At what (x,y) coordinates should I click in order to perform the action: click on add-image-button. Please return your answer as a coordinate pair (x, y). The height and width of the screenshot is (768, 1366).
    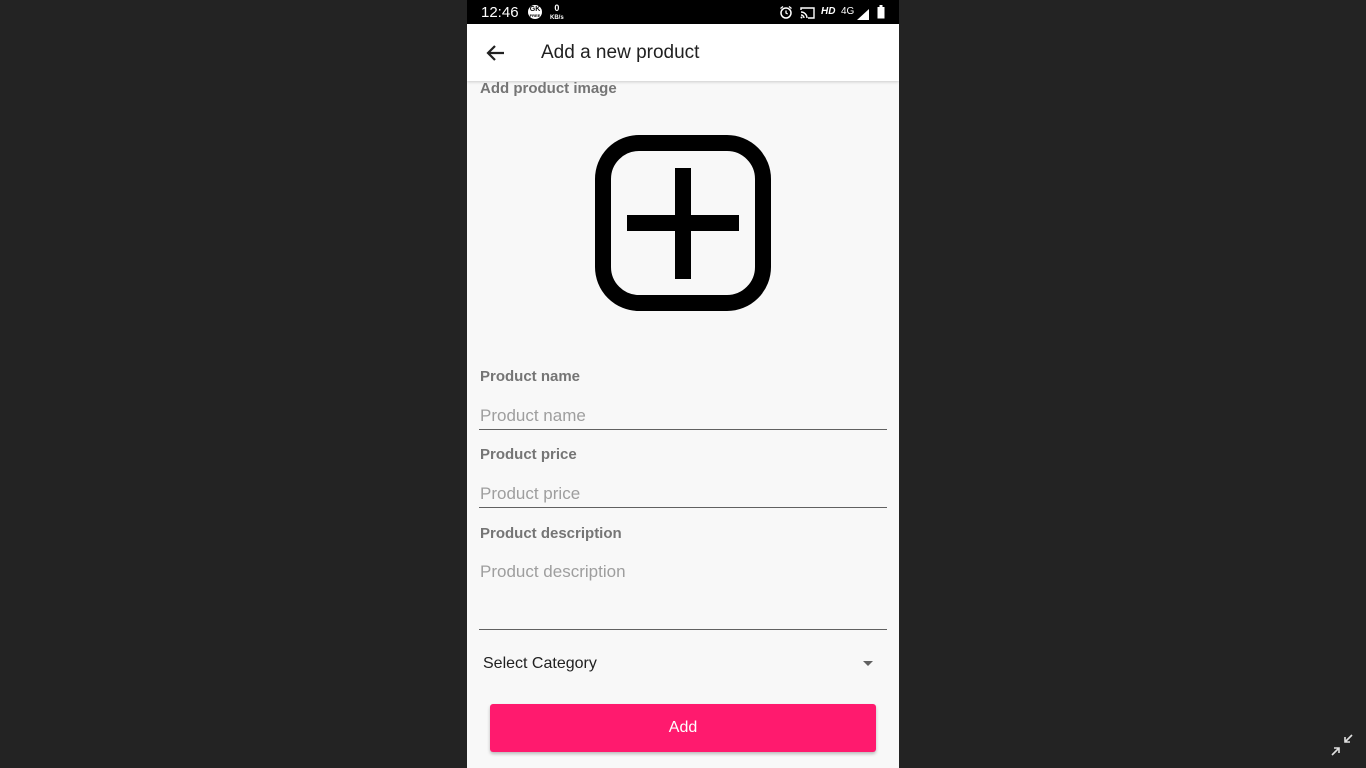
    Looking at the image, I should click on (683, 223).